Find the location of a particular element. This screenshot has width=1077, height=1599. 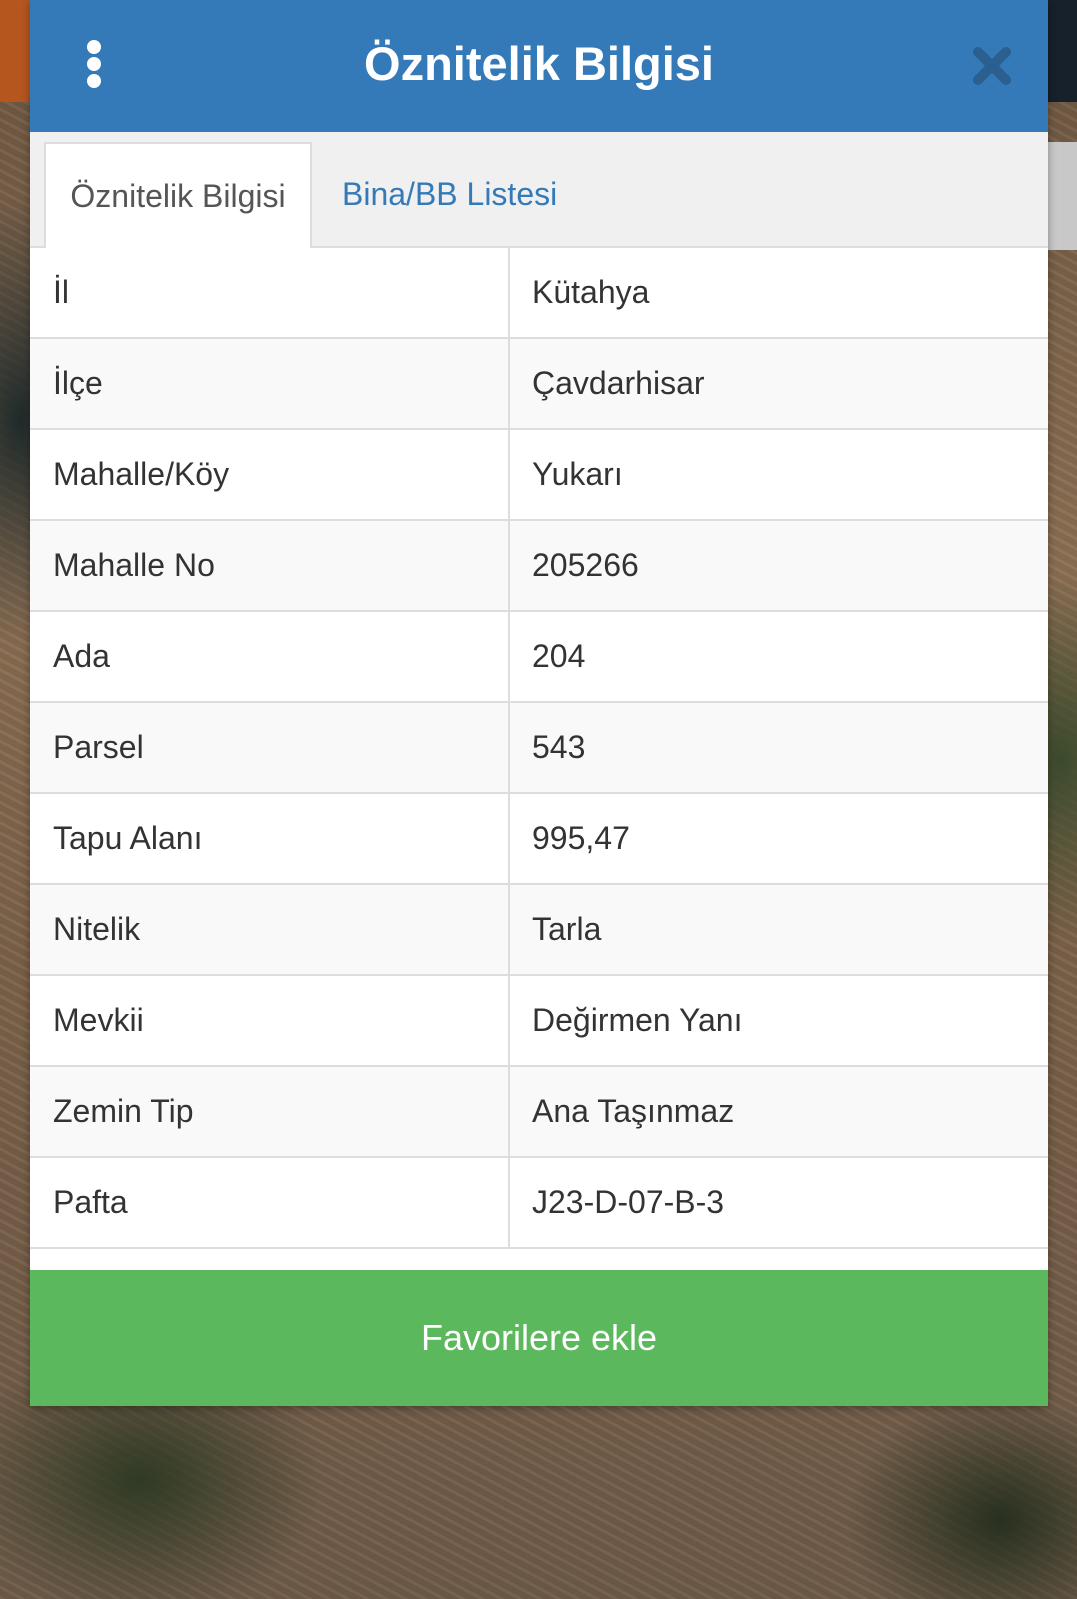

table-row: Zemin Tip Ana Taşınmaz is located at coordinates (539, 1112).